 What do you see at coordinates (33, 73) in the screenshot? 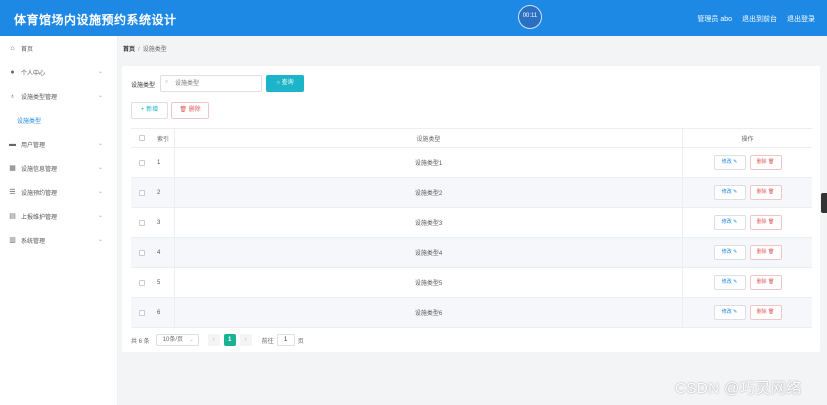
I see `sidebar-item-label: 个人中心` at bounding box center [33, 73].